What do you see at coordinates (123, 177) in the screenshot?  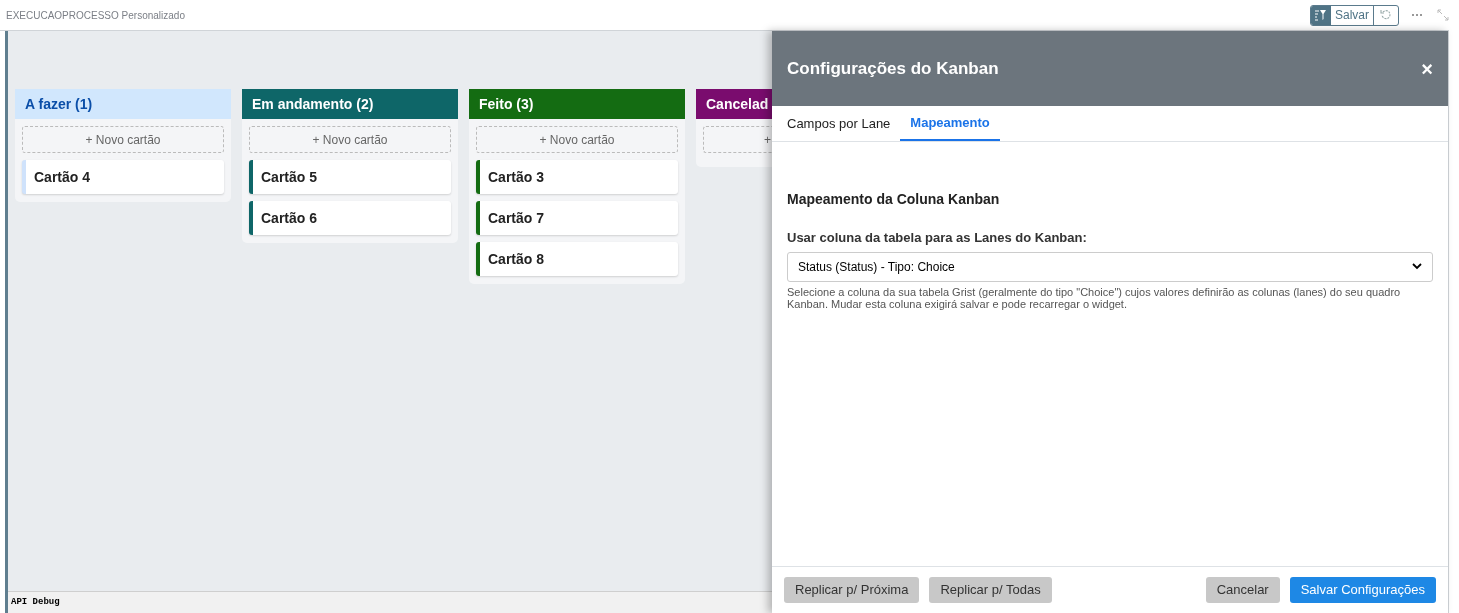 I see `card: Cartão 4` at bounding box center [123, 177].